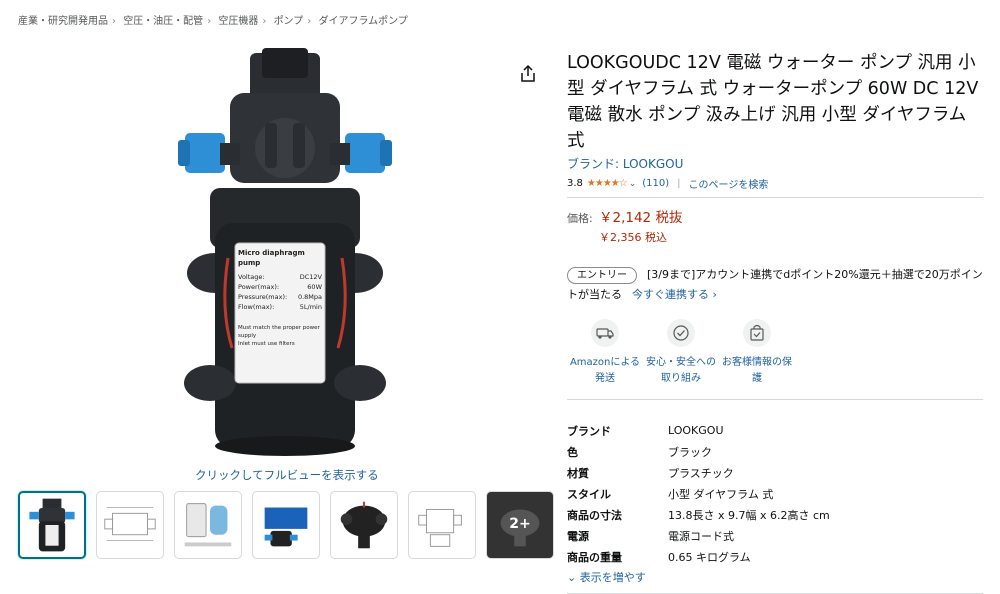  I want to click on spec-key: ブランド, so click(589, 431).